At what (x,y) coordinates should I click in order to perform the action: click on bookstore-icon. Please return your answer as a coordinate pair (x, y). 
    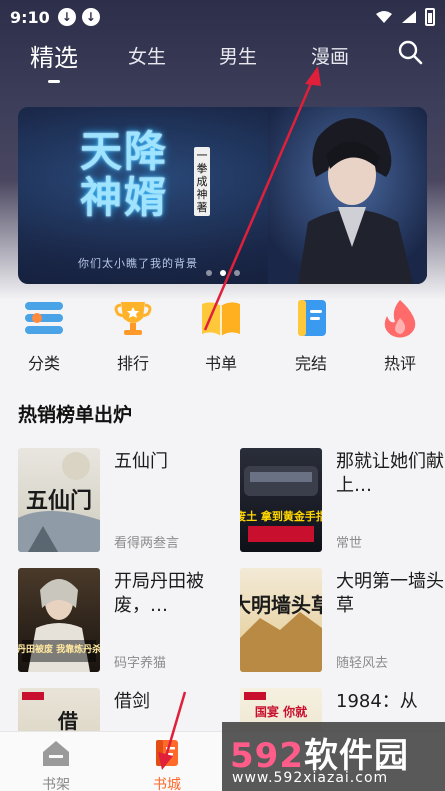
    Looking at the image, I should click on (167, 753).